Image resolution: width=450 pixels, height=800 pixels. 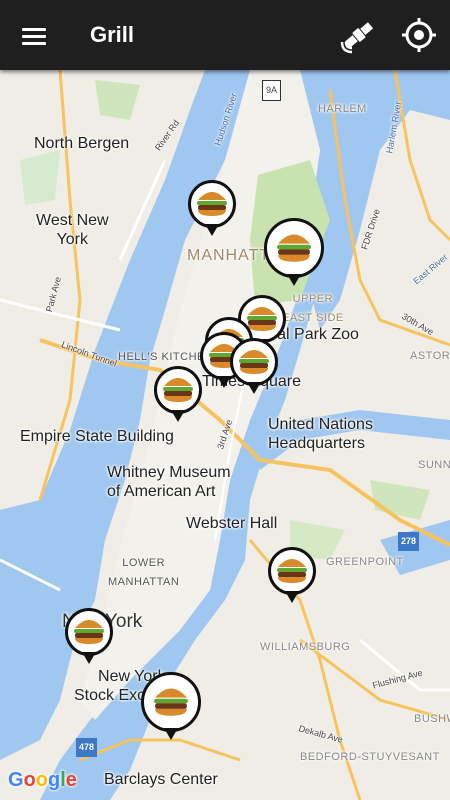 What do you see at coordinates (272, 90) in the screenshot?
I see `shield-9a: 9A` at bounding box center [272, 90].